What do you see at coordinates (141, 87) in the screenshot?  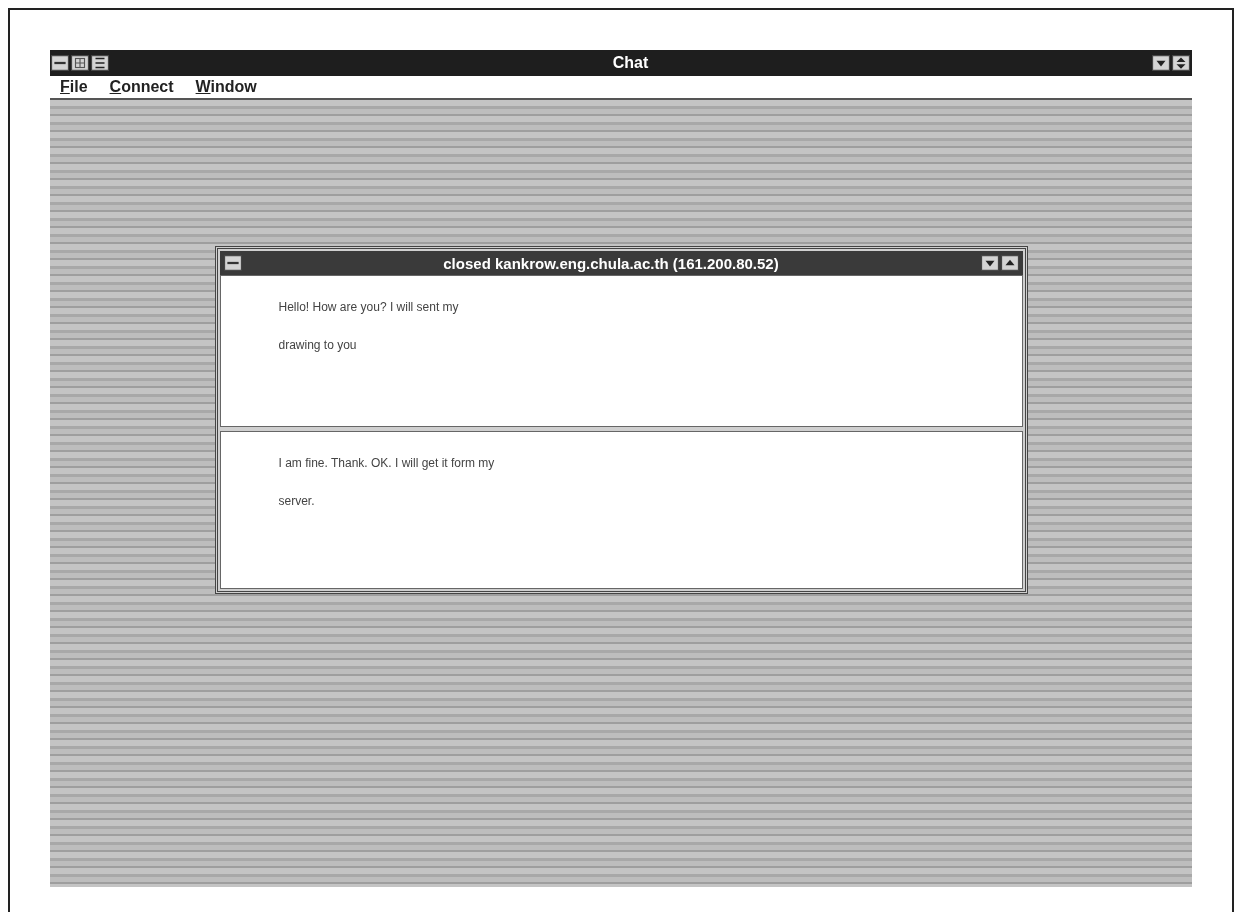 I see `menu-item: Connect` at bounding box center [141, 87].